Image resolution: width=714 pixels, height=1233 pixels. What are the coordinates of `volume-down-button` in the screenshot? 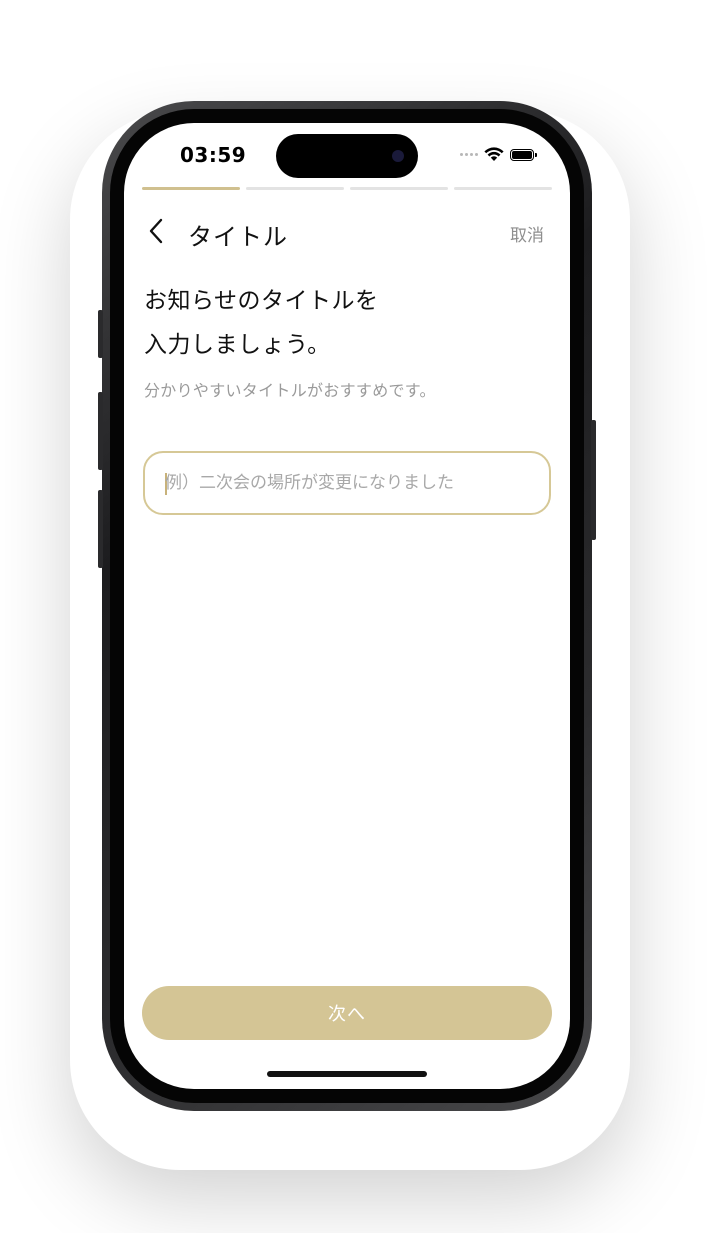 It's located at (100, 529).